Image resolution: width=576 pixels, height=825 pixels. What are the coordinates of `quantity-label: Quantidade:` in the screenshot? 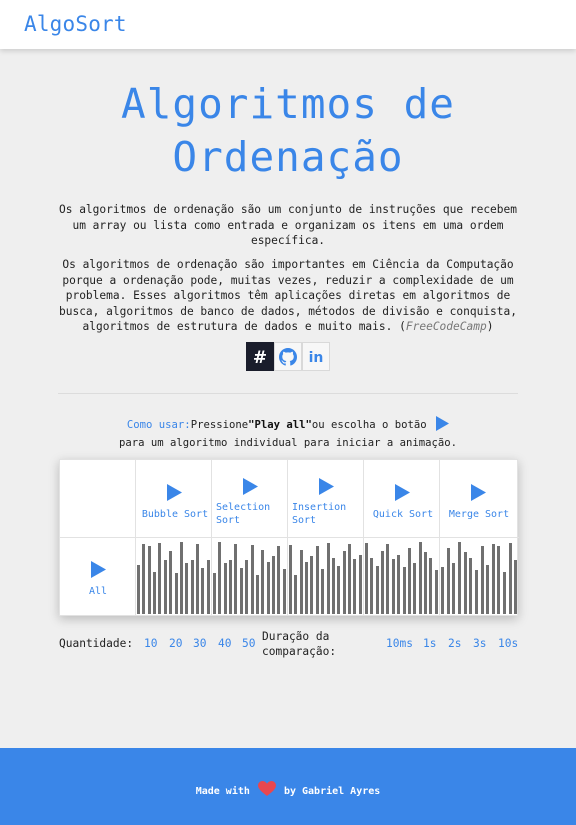 It's located at (96, 643).